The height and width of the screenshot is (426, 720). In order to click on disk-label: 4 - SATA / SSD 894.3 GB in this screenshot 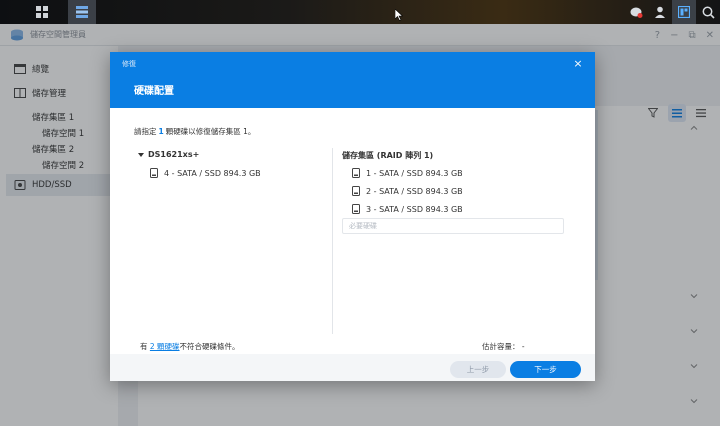, I will do `click(212, 173)`.